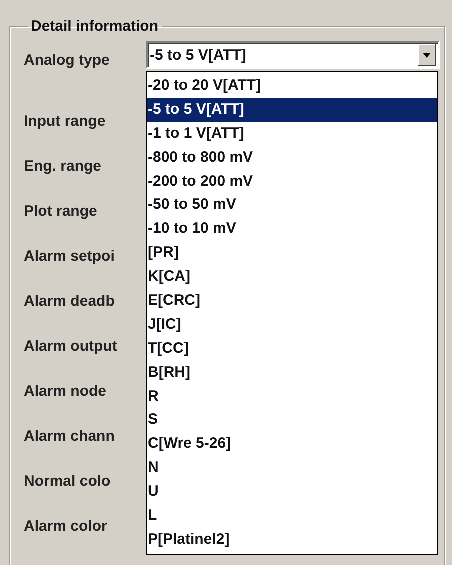 Image resolution: width=452 pixels, height=565 pixels. What do you see at coordinates (292, 134) in the screenshot?
I see `dropdown-option: -1 to 1 V[ATT]` at bounding box center [292, 134].